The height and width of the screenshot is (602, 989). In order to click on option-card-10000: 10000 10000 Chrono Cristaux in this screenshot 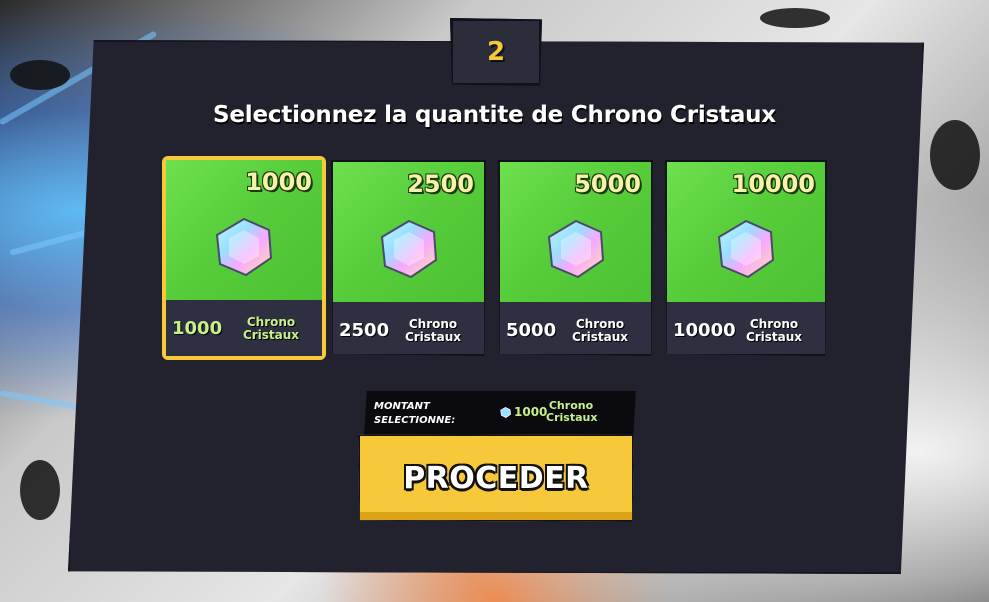, I will do `click(746, 258)`.